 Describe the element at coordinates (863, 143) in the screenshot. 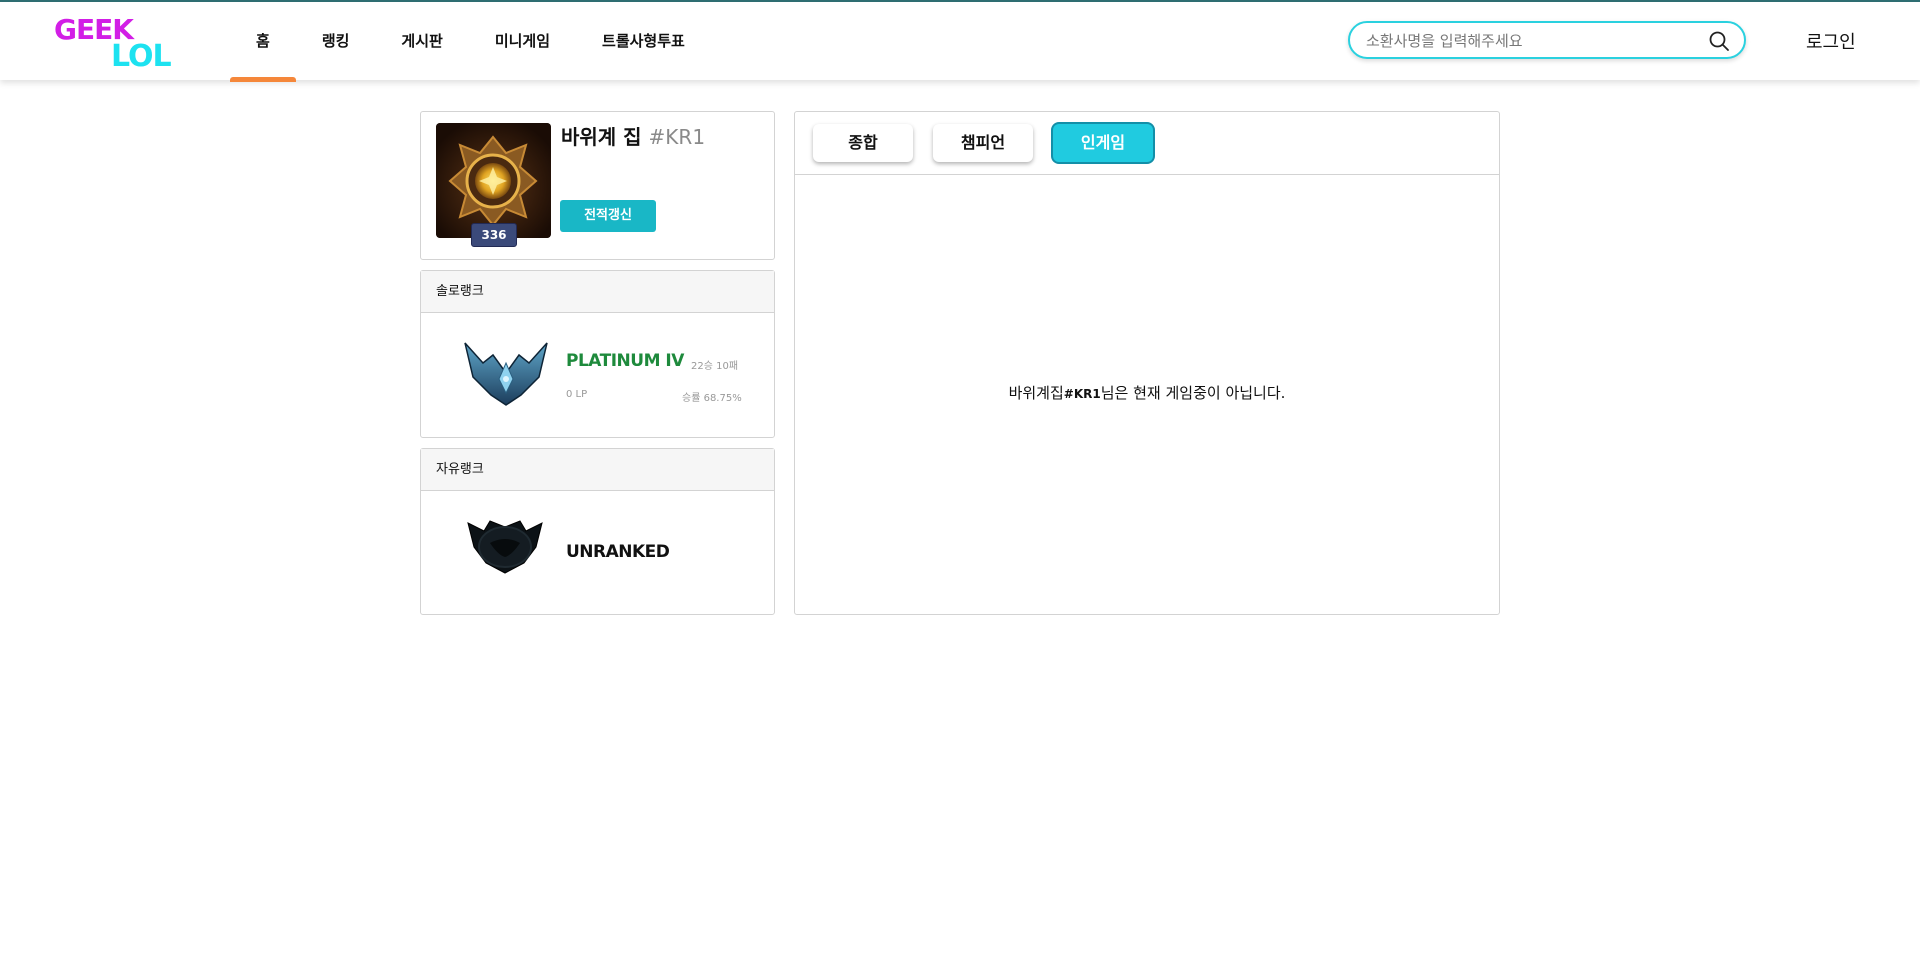

I see `tab-overview: 종합` at that location.